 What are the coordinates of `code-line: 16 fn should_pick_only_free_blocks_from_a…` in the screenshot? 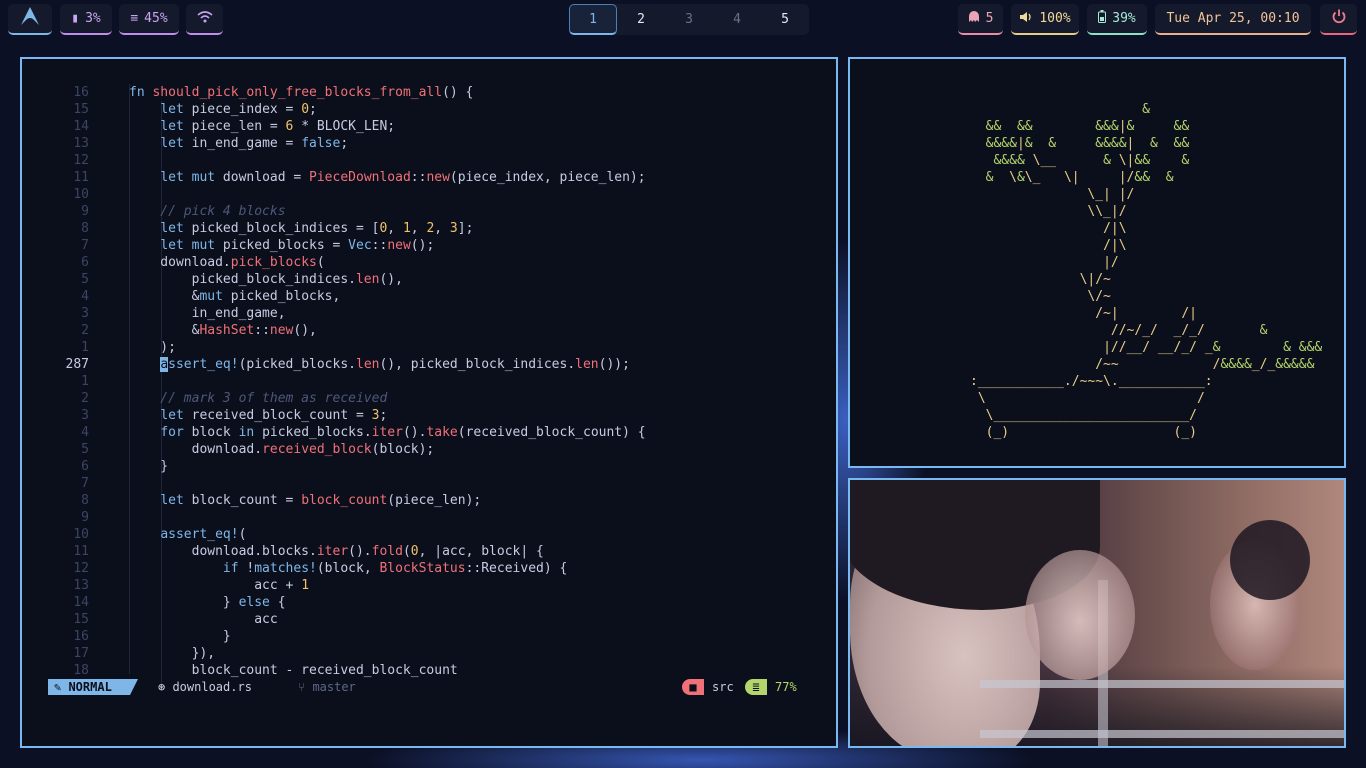 It's located at (429, 92).